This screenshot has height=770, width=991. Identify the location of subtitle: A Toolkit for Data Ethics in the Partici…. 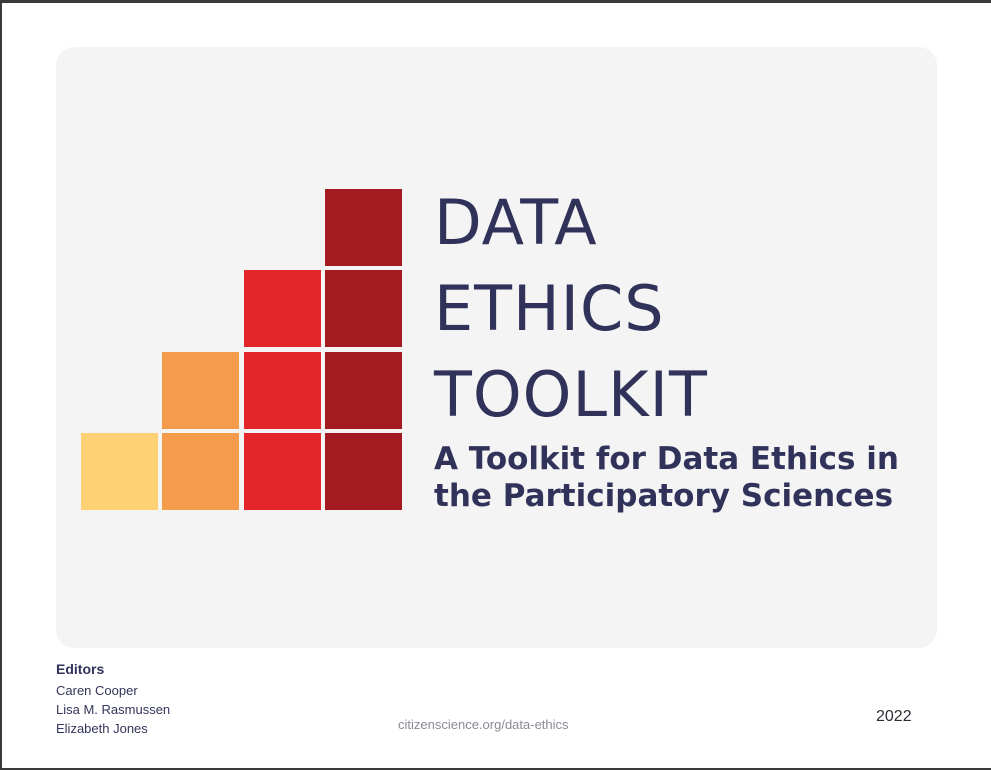
(674, 478).